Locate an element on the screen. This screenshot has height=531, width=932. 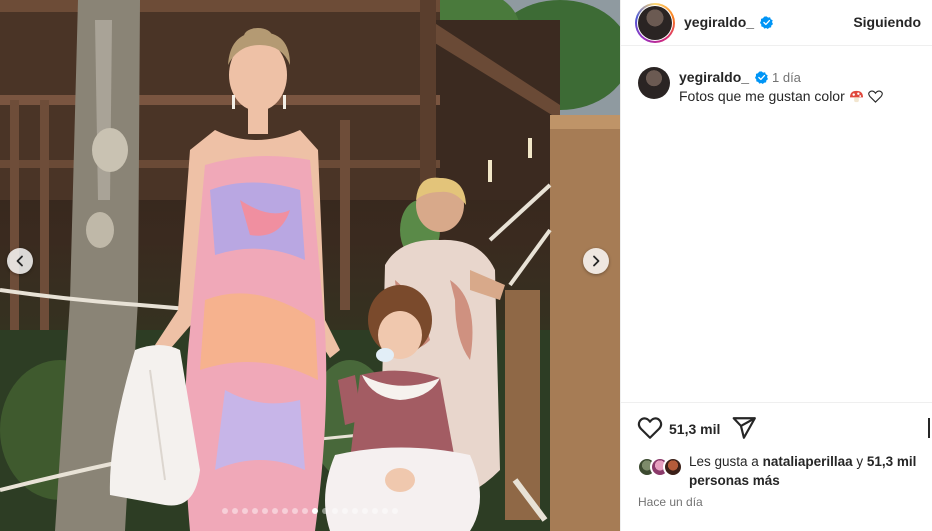
divider is located at coordinates (776, 402).